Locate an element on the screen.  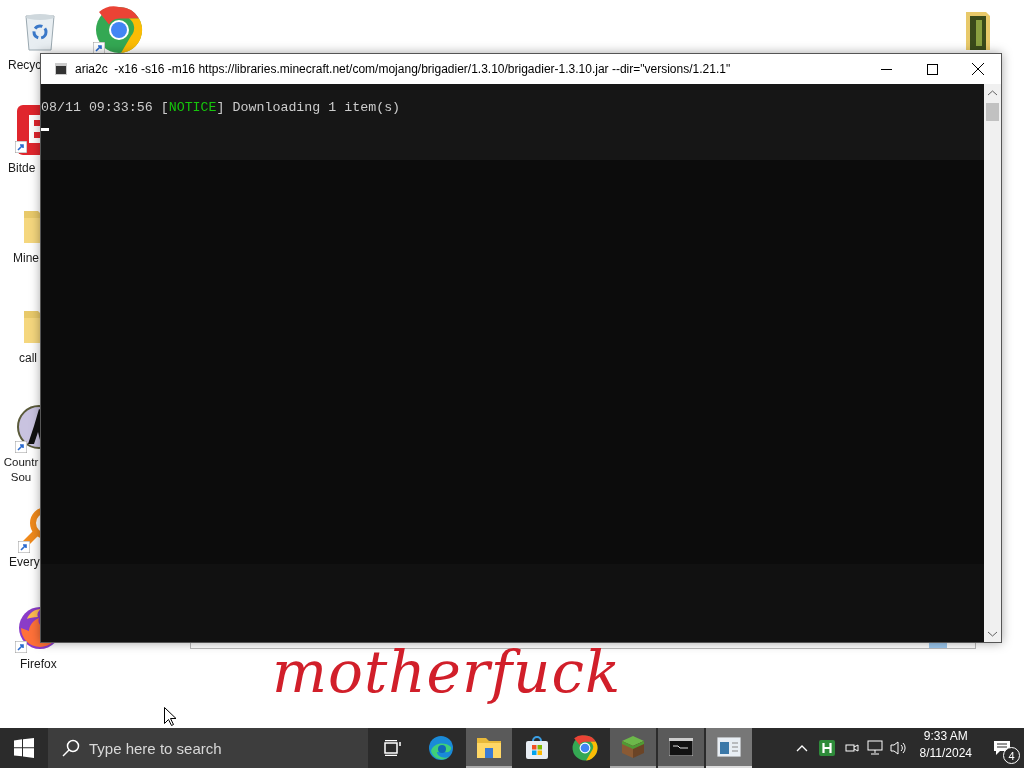
log-line: 08/11 09:33:56 [NOTICE] Downloading 1 item(s) is located at coordinates (221, 107).